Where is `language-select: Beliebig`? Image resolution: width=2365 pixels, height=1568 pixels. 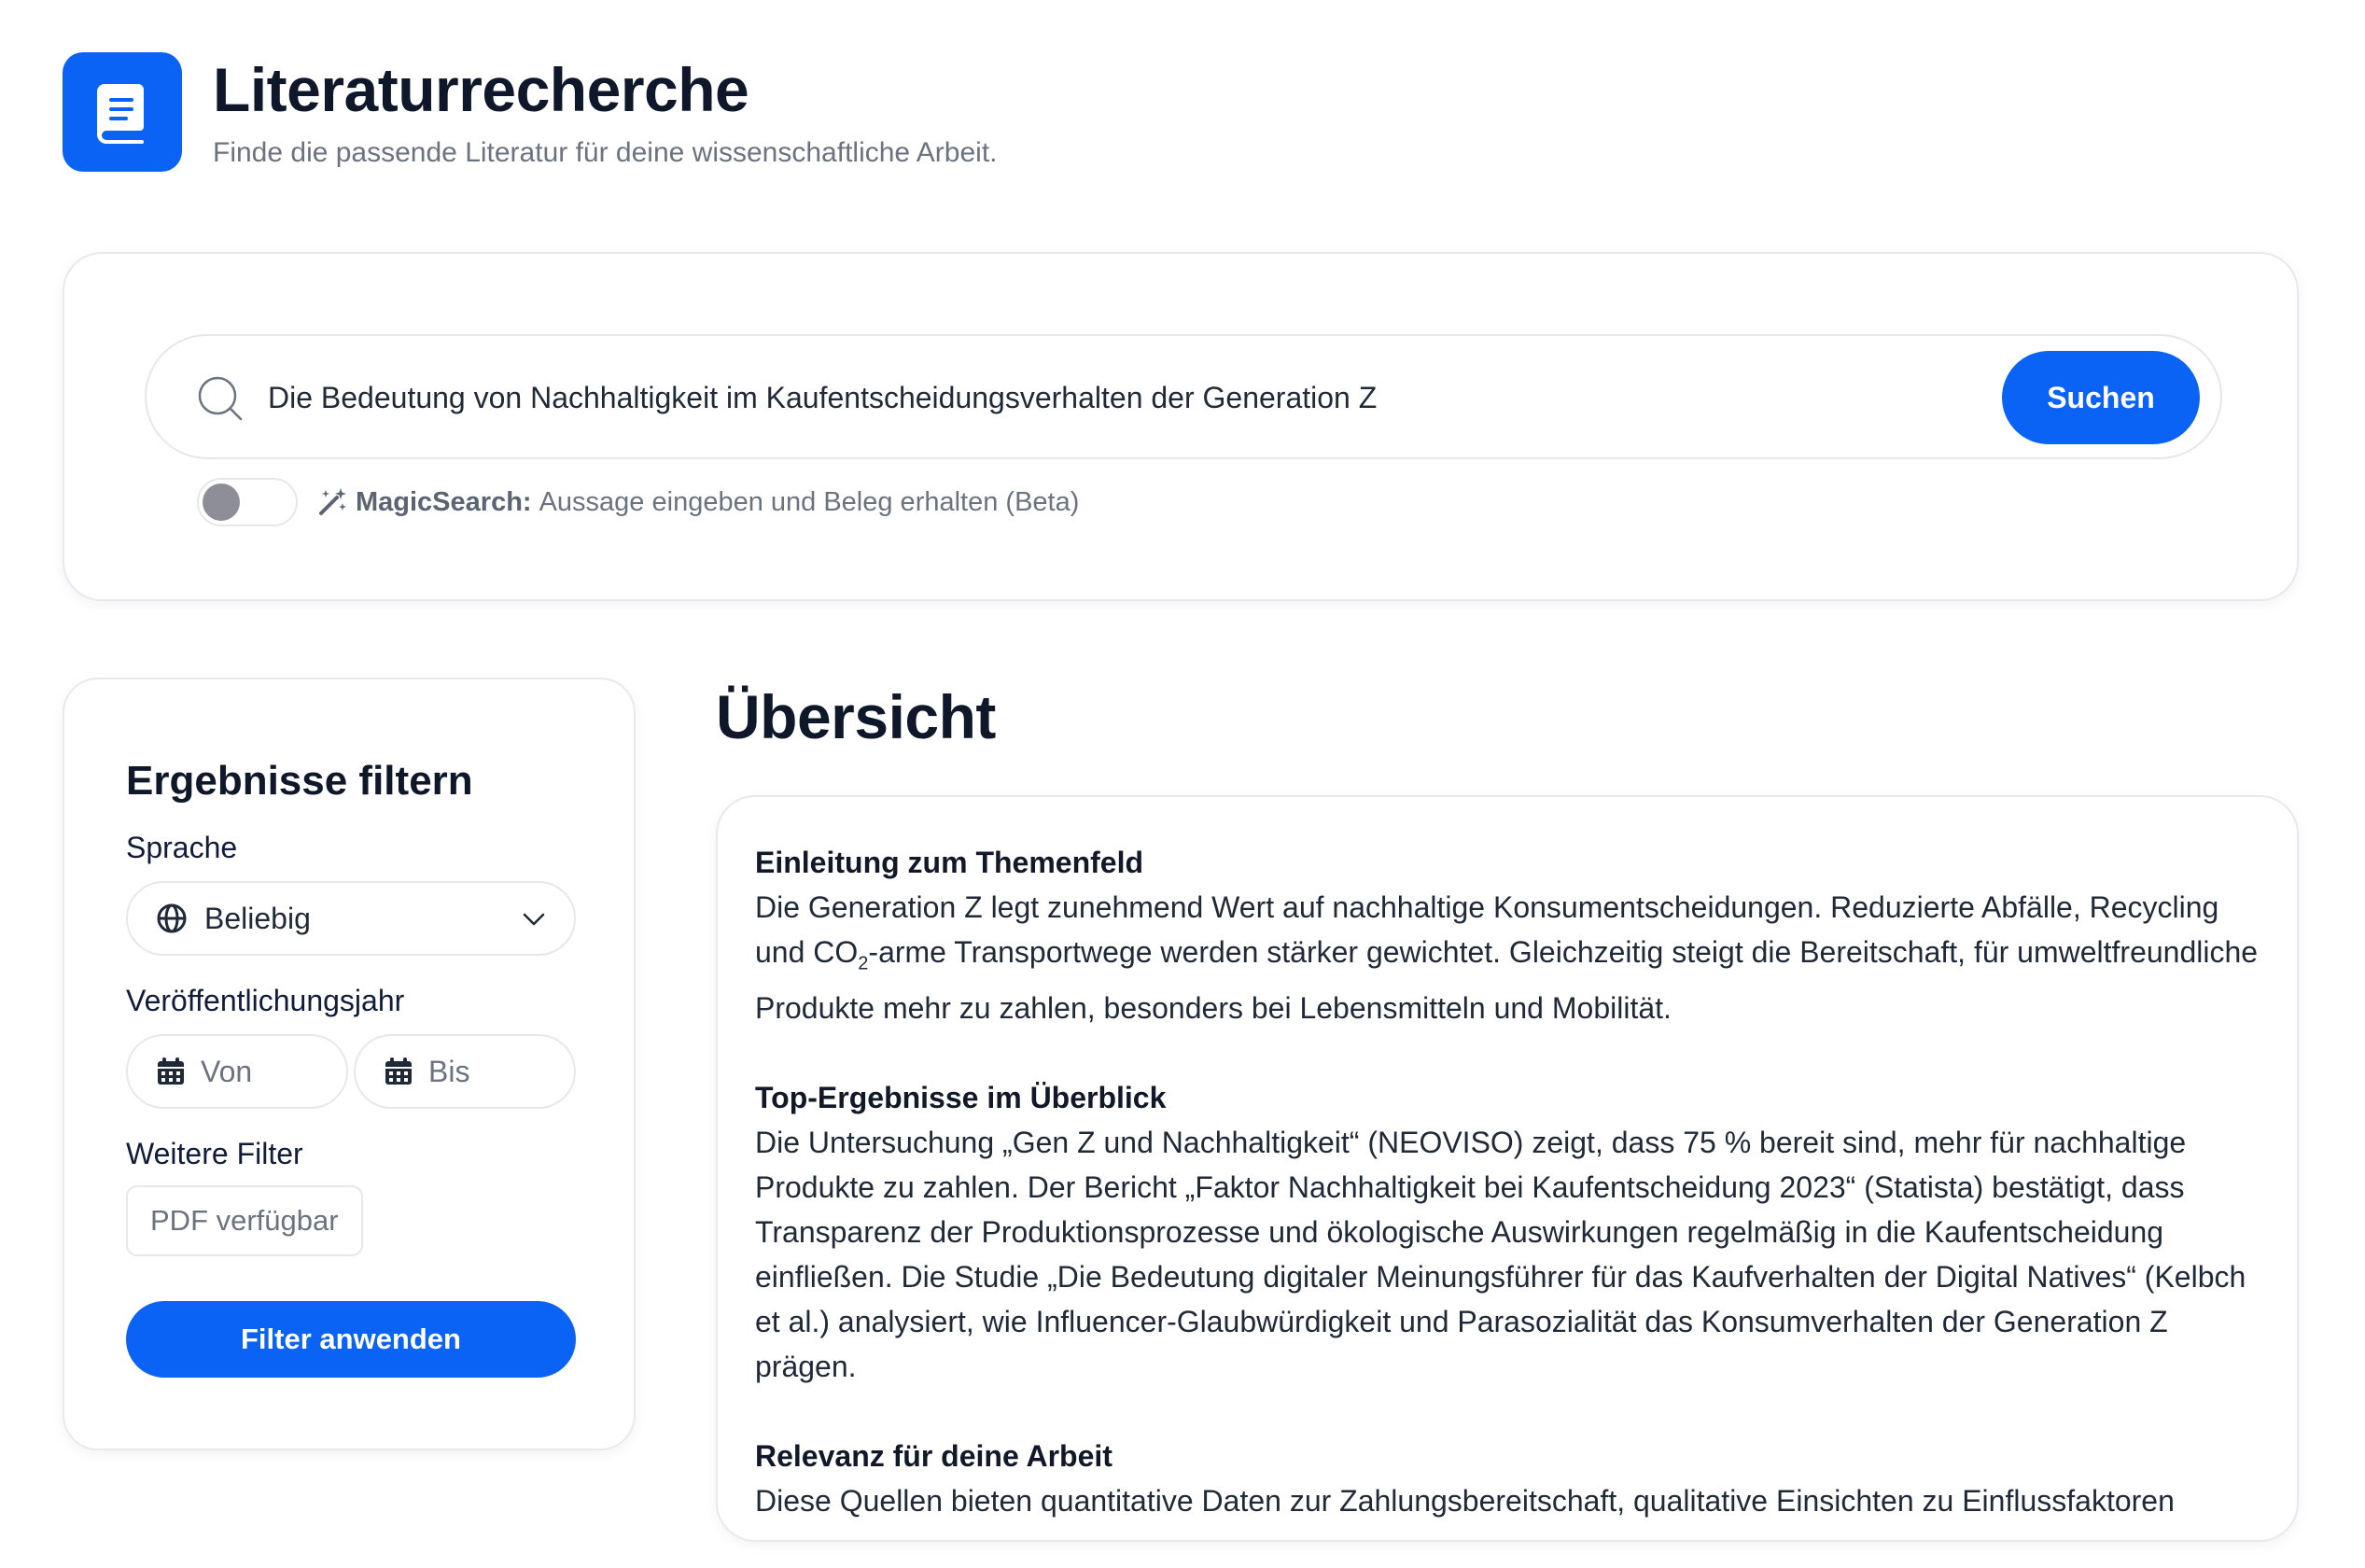
language-select: Beliebig is located at coordinates (351, 918).